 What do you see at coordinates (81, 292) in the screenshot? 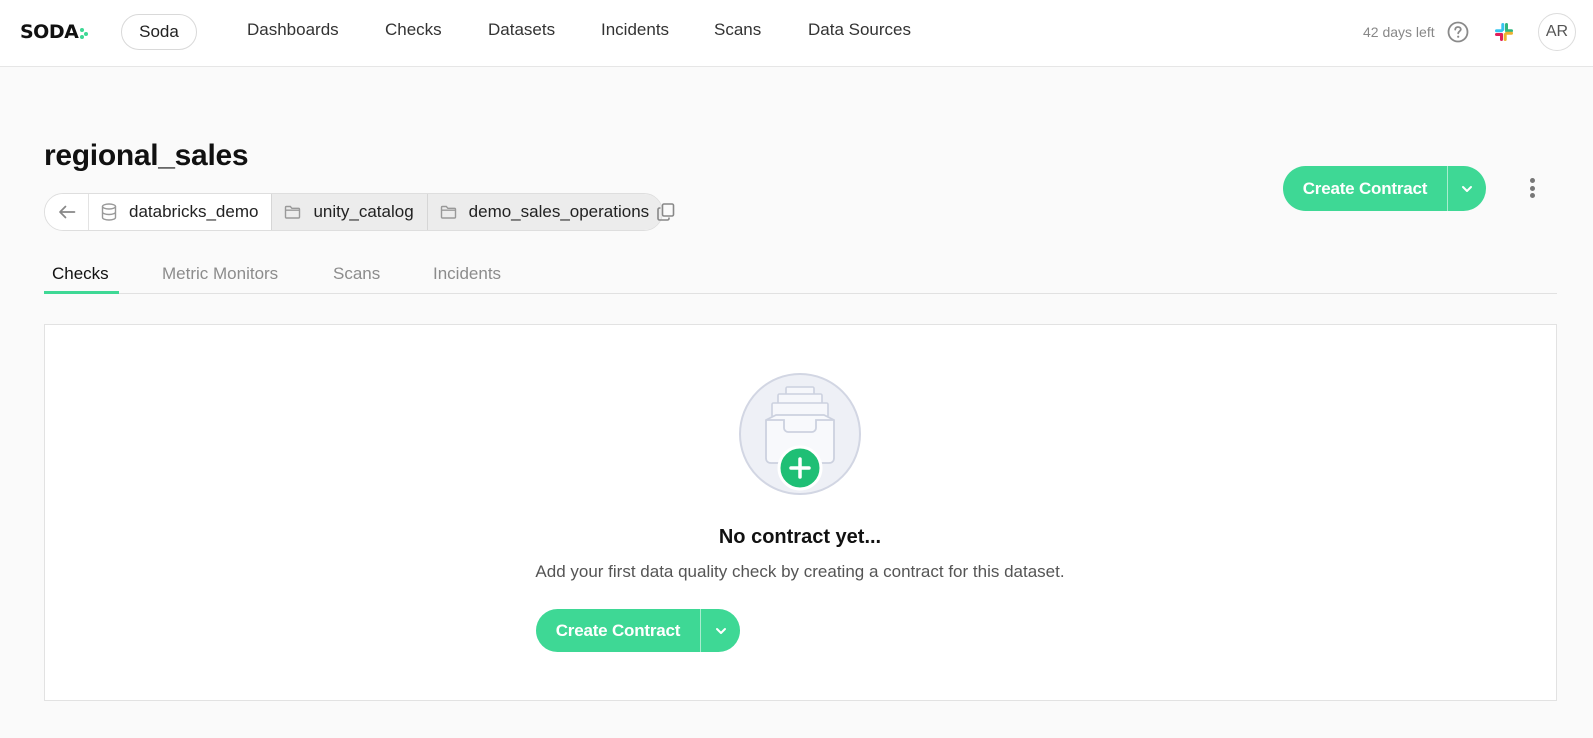
I see `active-tab-indicator` at bounding box center [81, 292].